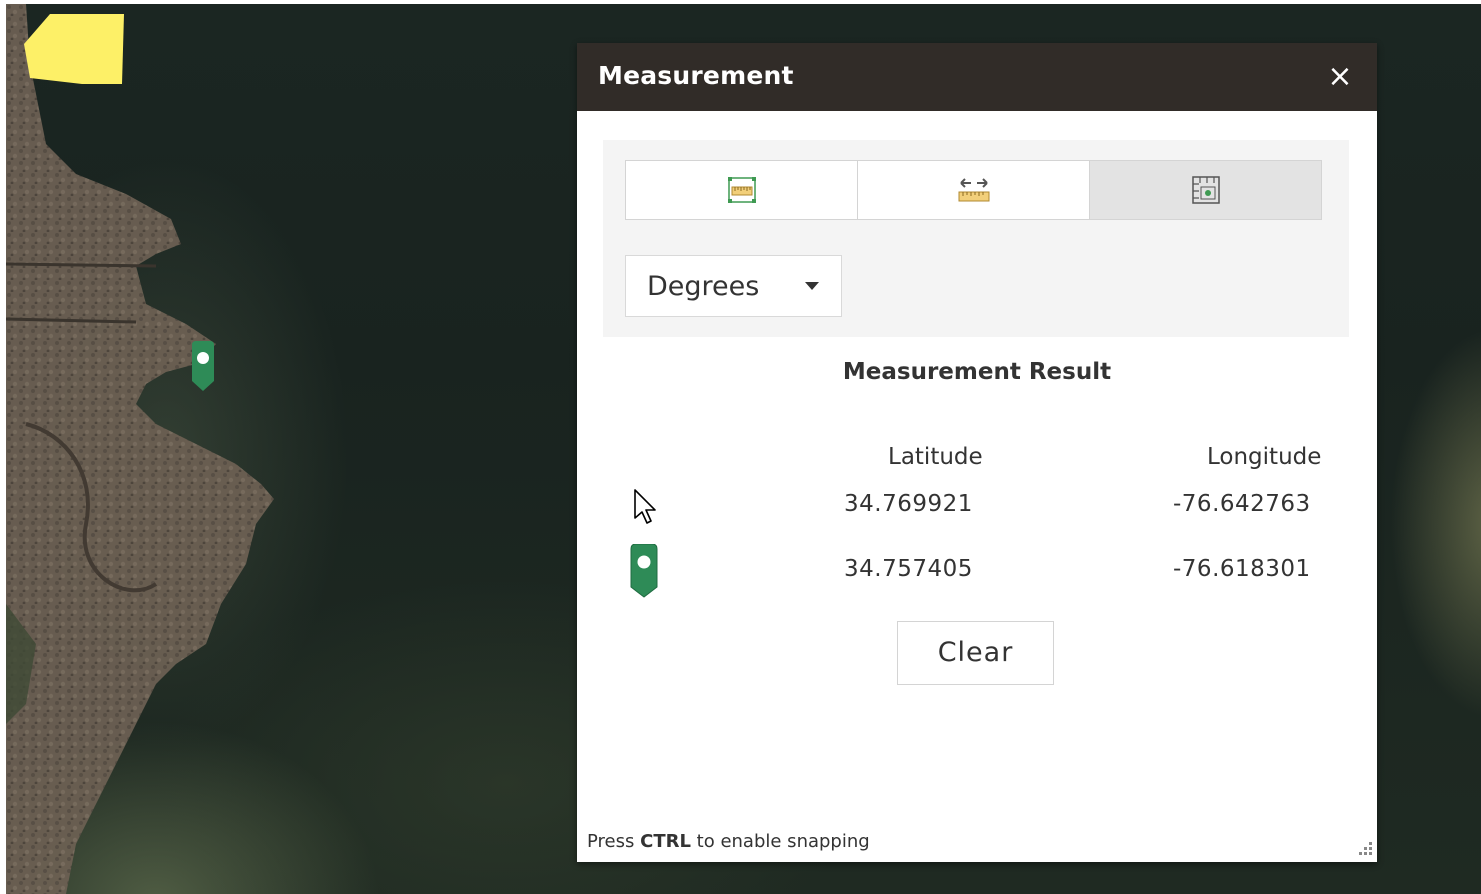 The width and height of the screenshot is (1481, 894). Describe the element at coordinates (1242, 504) in the screenshot. I see `cursor-longitude: -76.642763` at that location.